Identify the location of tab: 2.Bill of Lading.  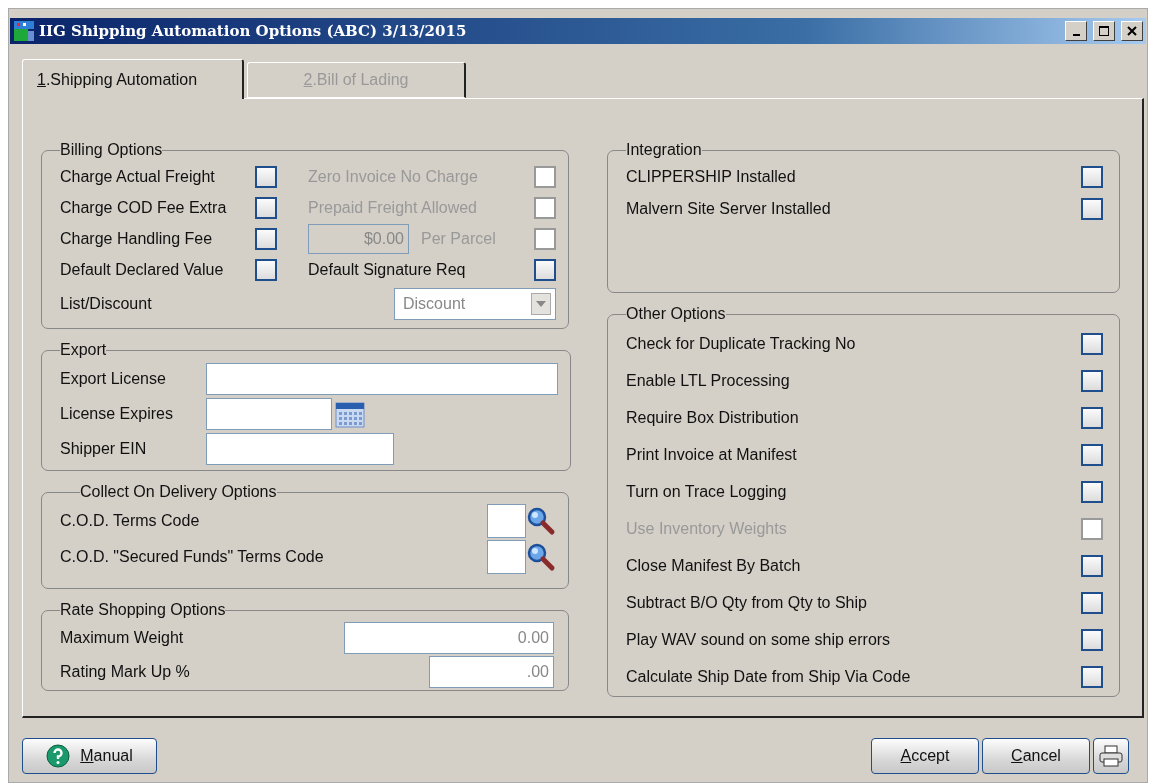
(356, 80).